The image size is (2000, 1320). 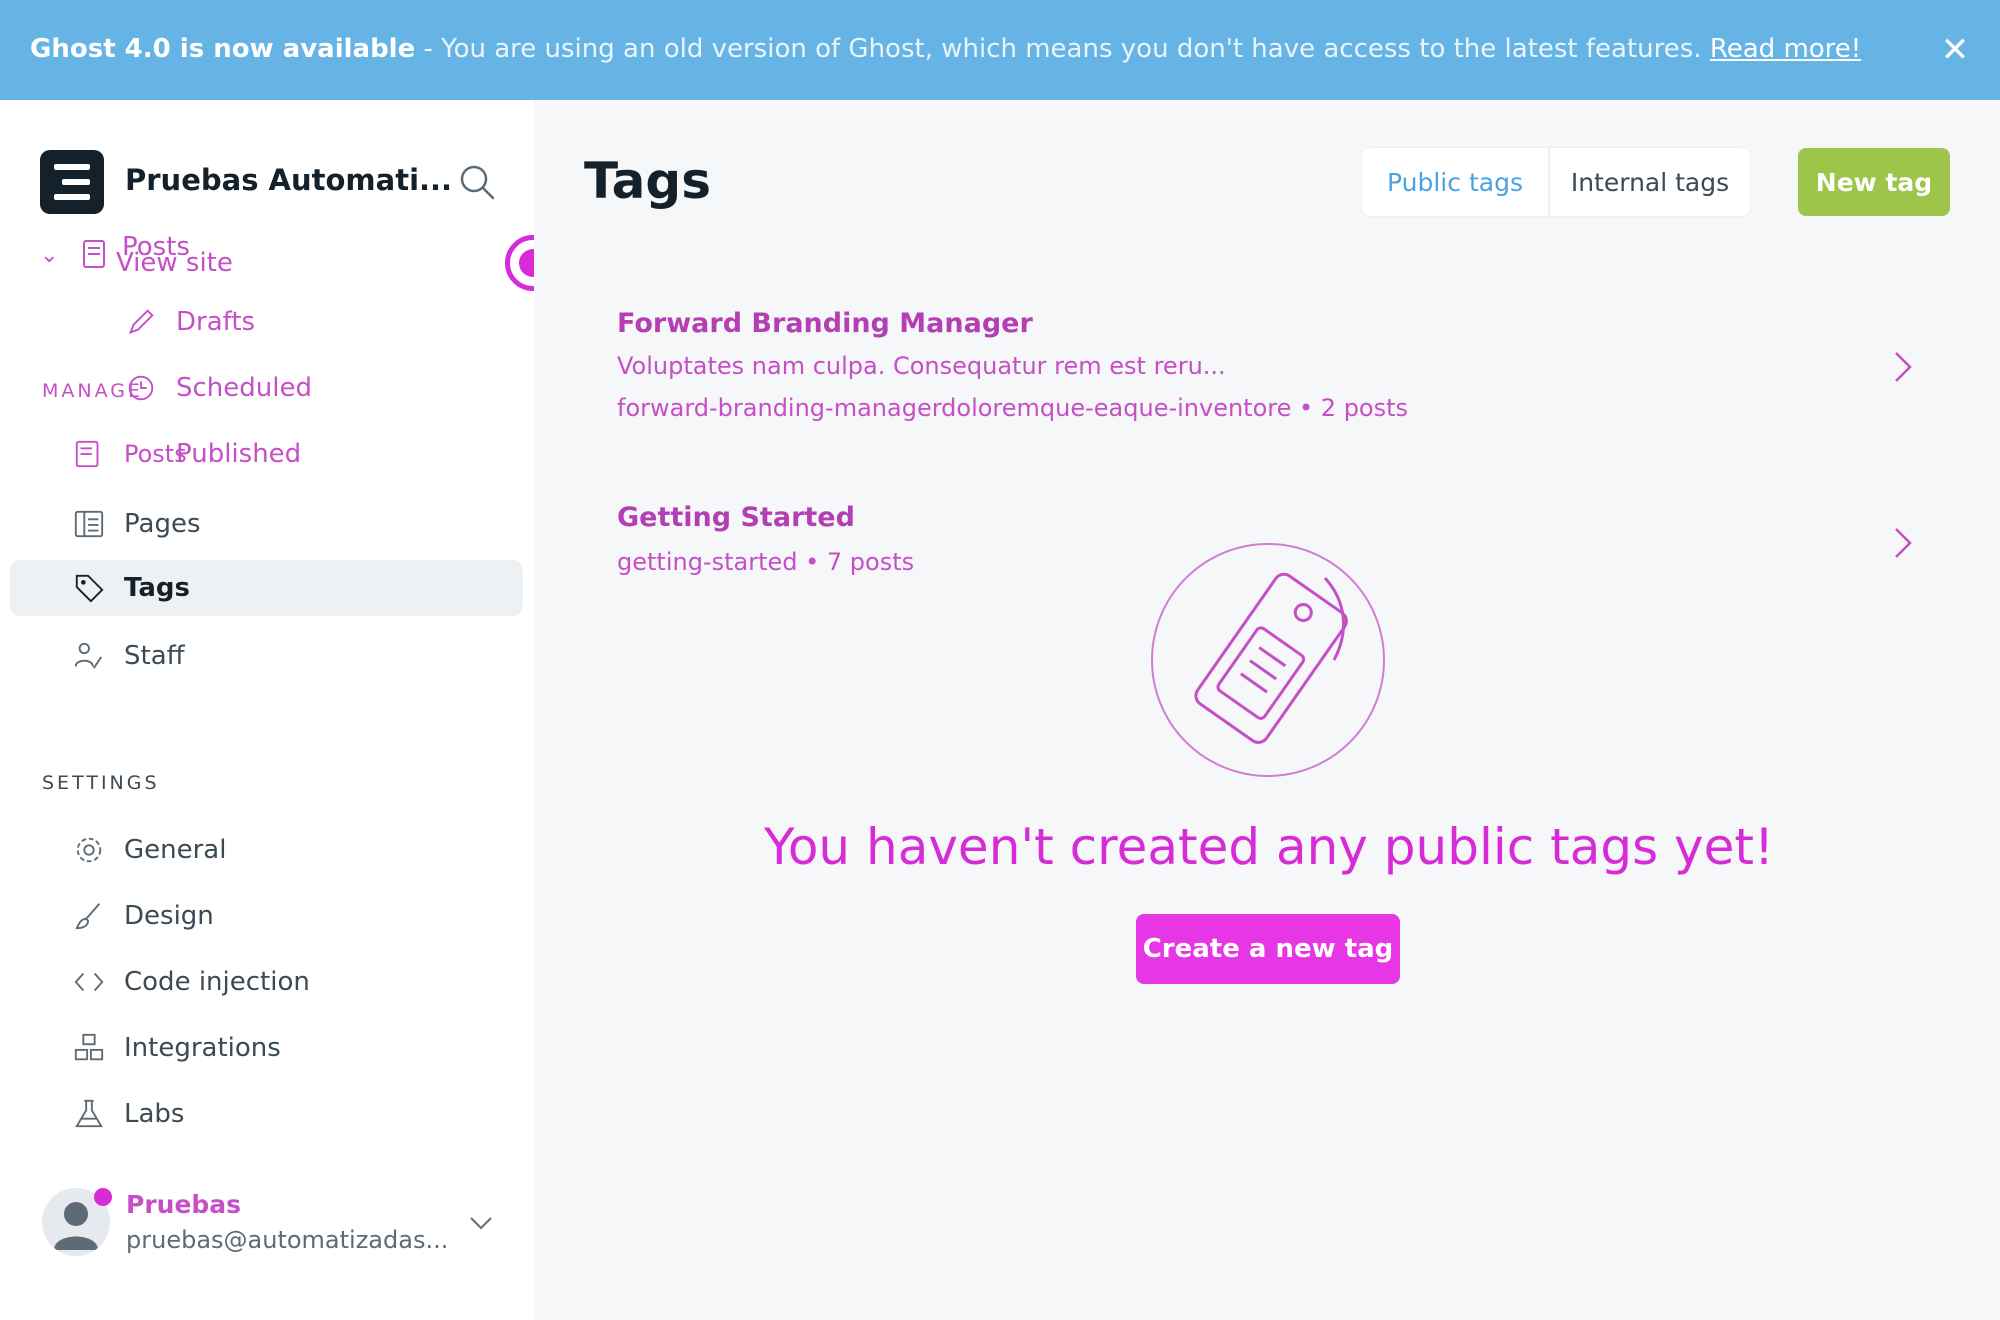 I want to click on sidebar-item-label: Staff, so click(x=154, y=656).